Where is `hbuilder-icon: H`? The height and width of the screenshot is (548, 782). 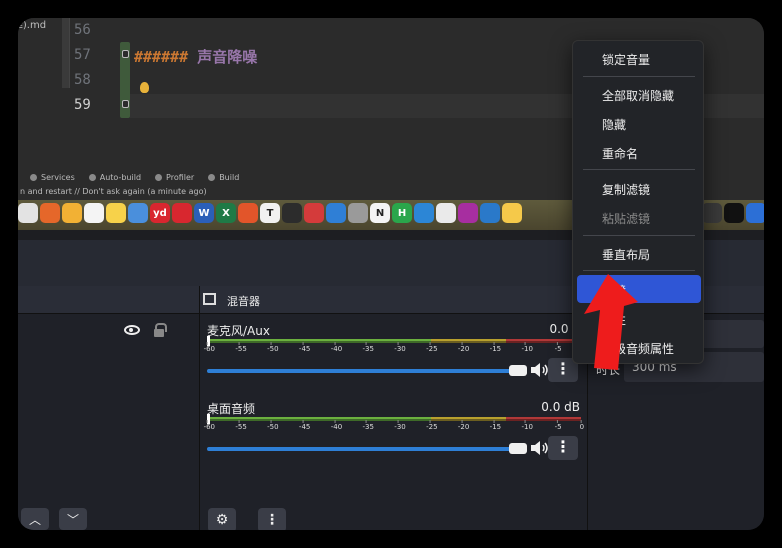 hbuilder-icon: H is located at coordinates (402, 213).